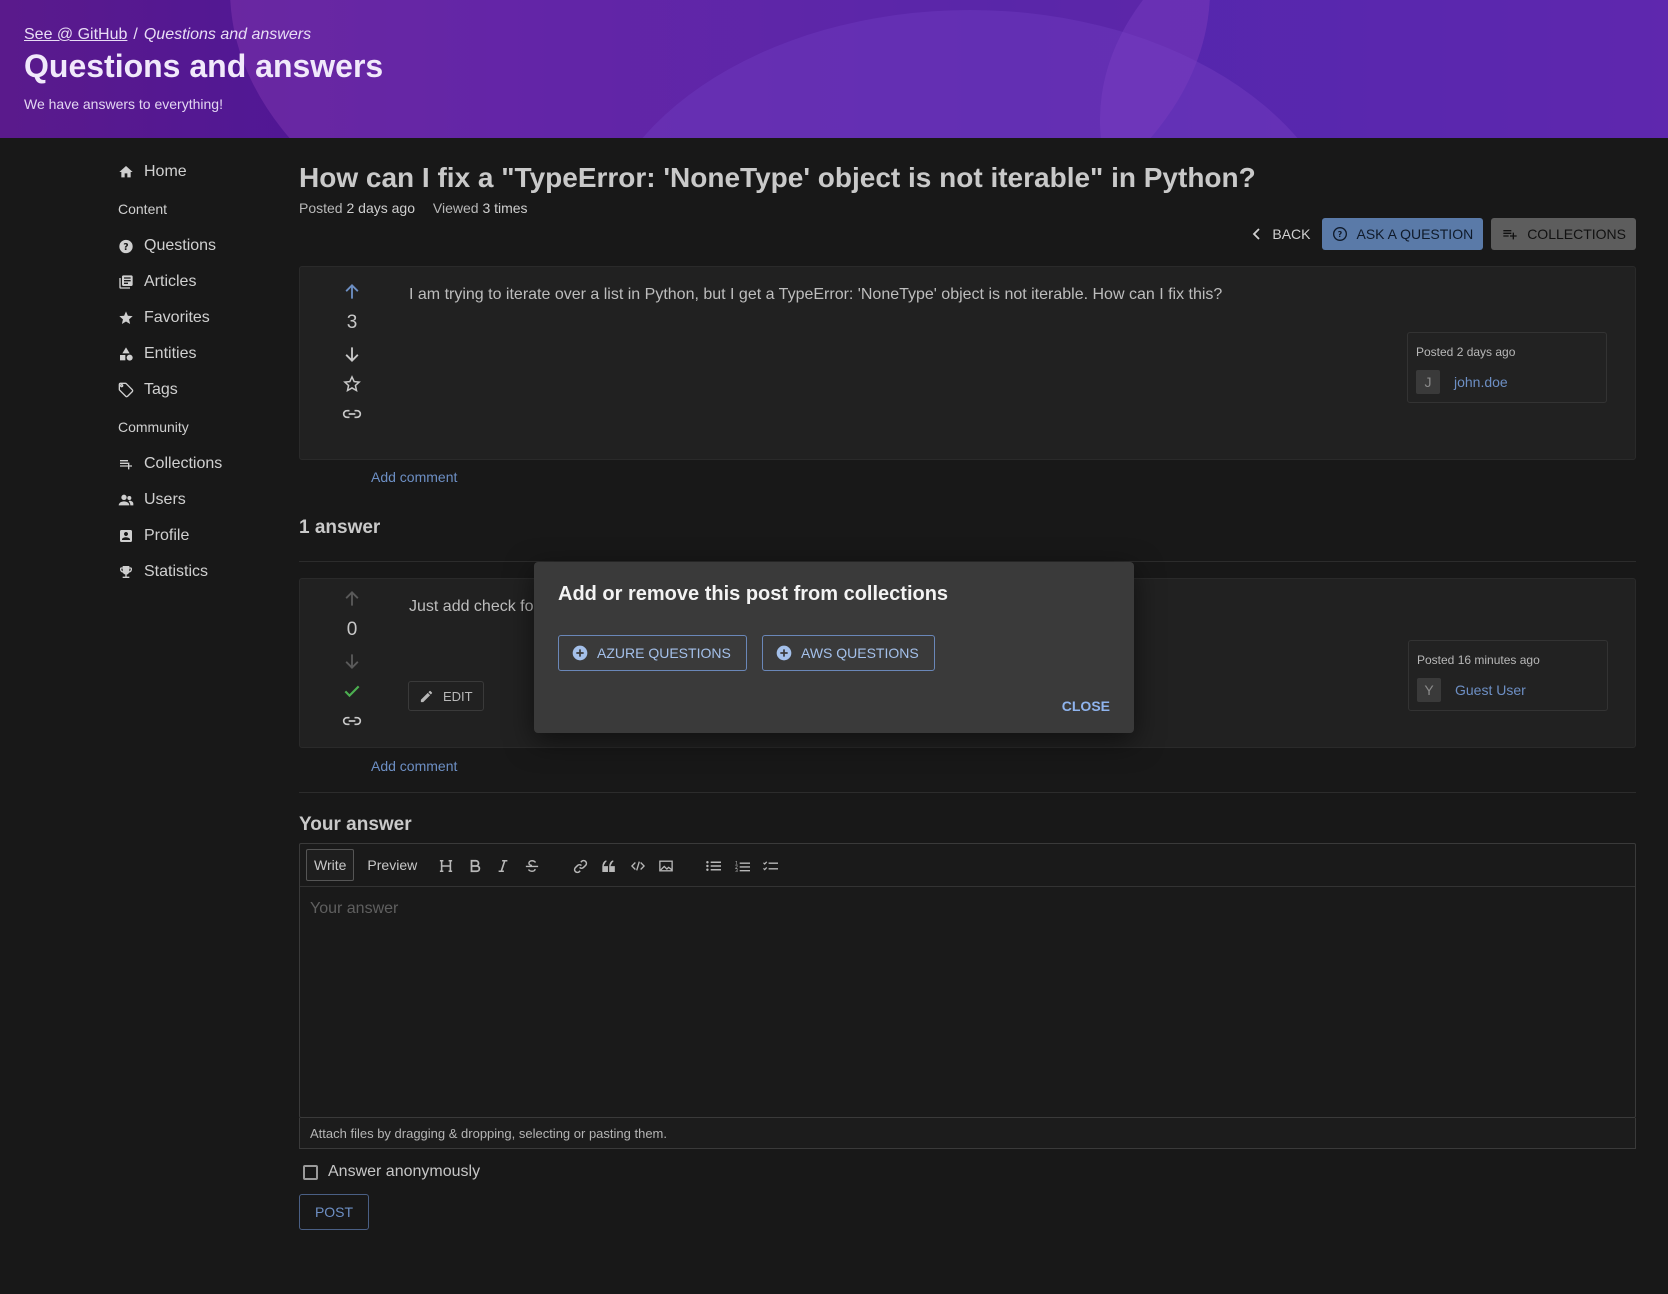 Image resolution: width=1668 pixels, height=1294 pixels. What do you see at coordinates (203, 464) in the screenshot?
I see `sidebar-item-collections: Collections` at bounding box center [203, 464].